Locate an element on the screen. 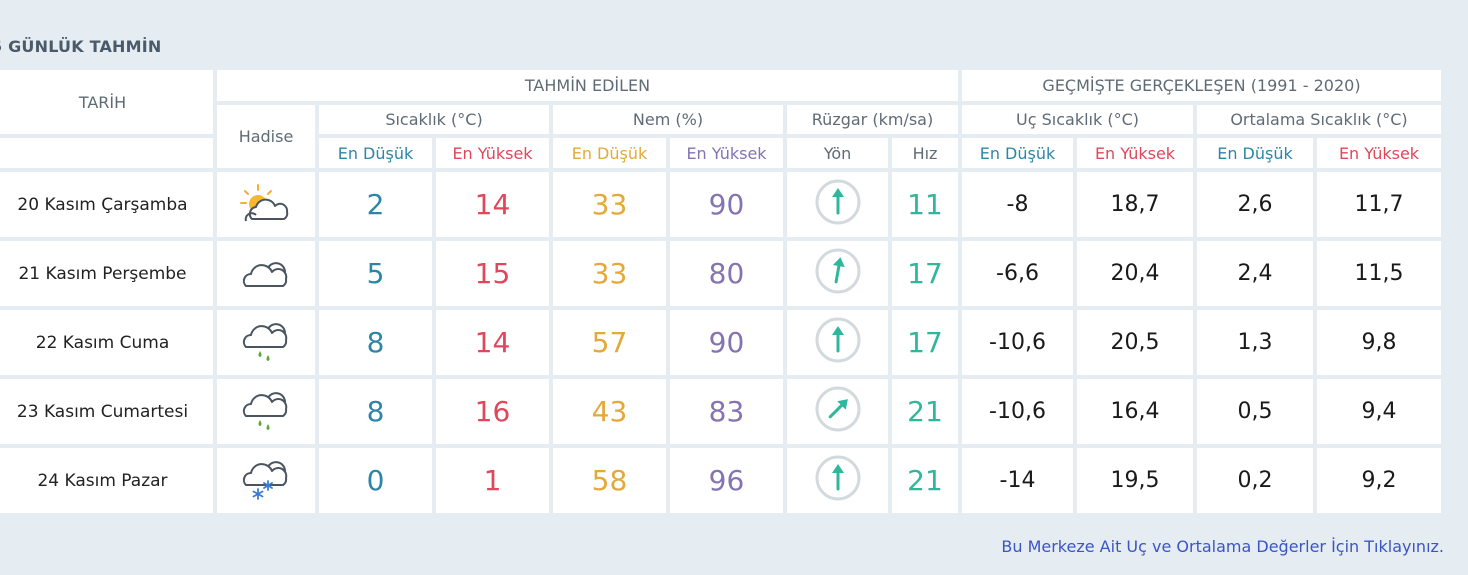 The width and height of the screenshot is (1468, 575). subheader-uc-en-yuksek: En Yüksek is located at coordinates (1135, 153).